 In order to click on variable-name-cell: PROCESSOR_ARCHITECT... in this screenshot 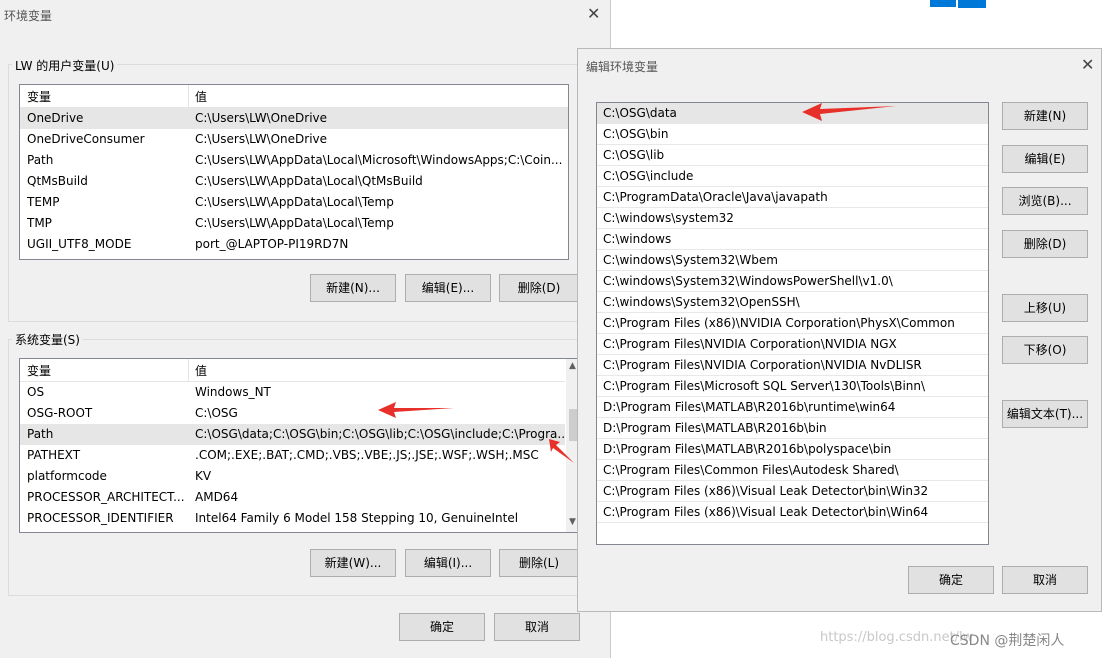, I will do `click(106, 497)`.